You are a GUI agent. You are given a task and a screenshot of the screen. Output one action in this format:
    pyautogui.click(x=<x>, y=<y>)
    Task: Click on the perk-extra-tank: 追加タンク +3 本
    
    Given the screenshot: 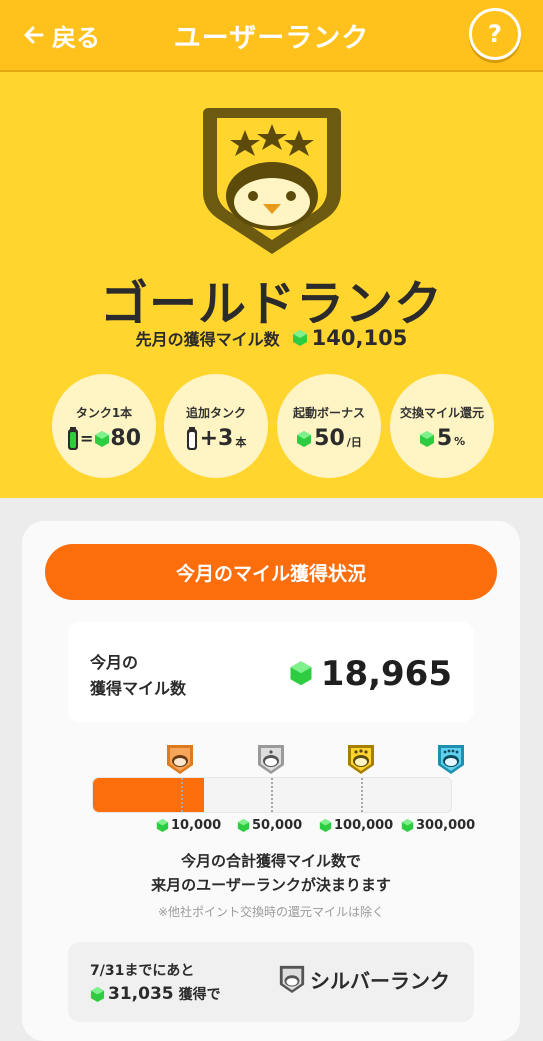 What is the action you would take?
    pyautogui.click(x=216, y=426)
    